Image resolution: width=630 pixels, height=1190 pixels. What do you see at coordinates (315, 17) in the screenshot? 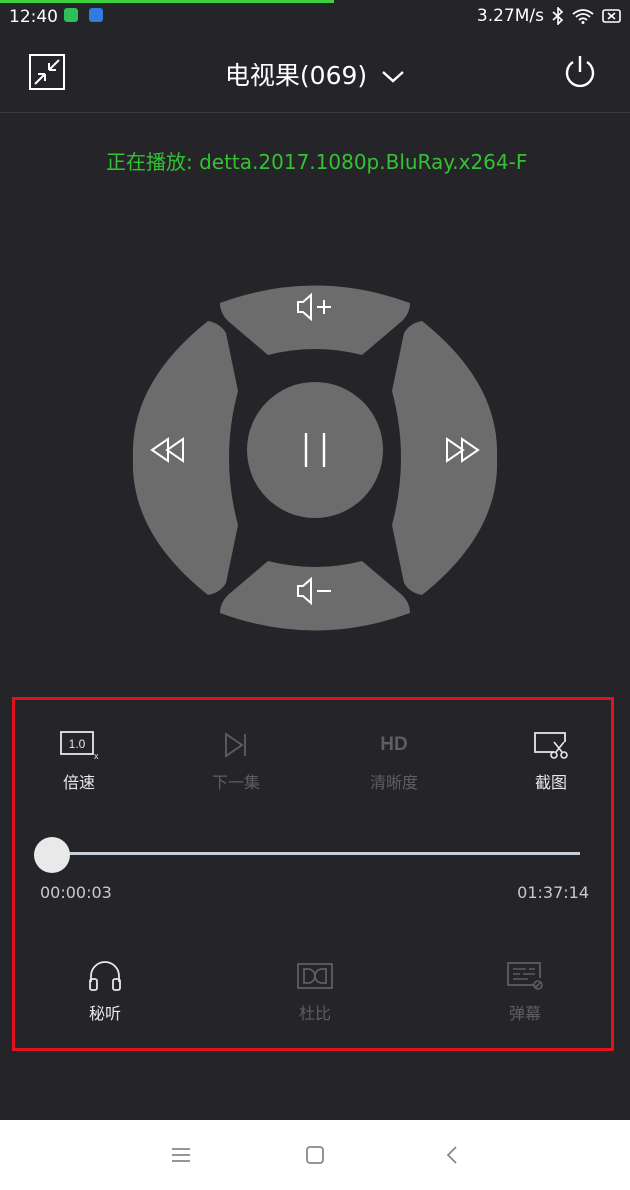
I see `status-bar: 12:40 3.27M/s` at bounding box center [315, 17].